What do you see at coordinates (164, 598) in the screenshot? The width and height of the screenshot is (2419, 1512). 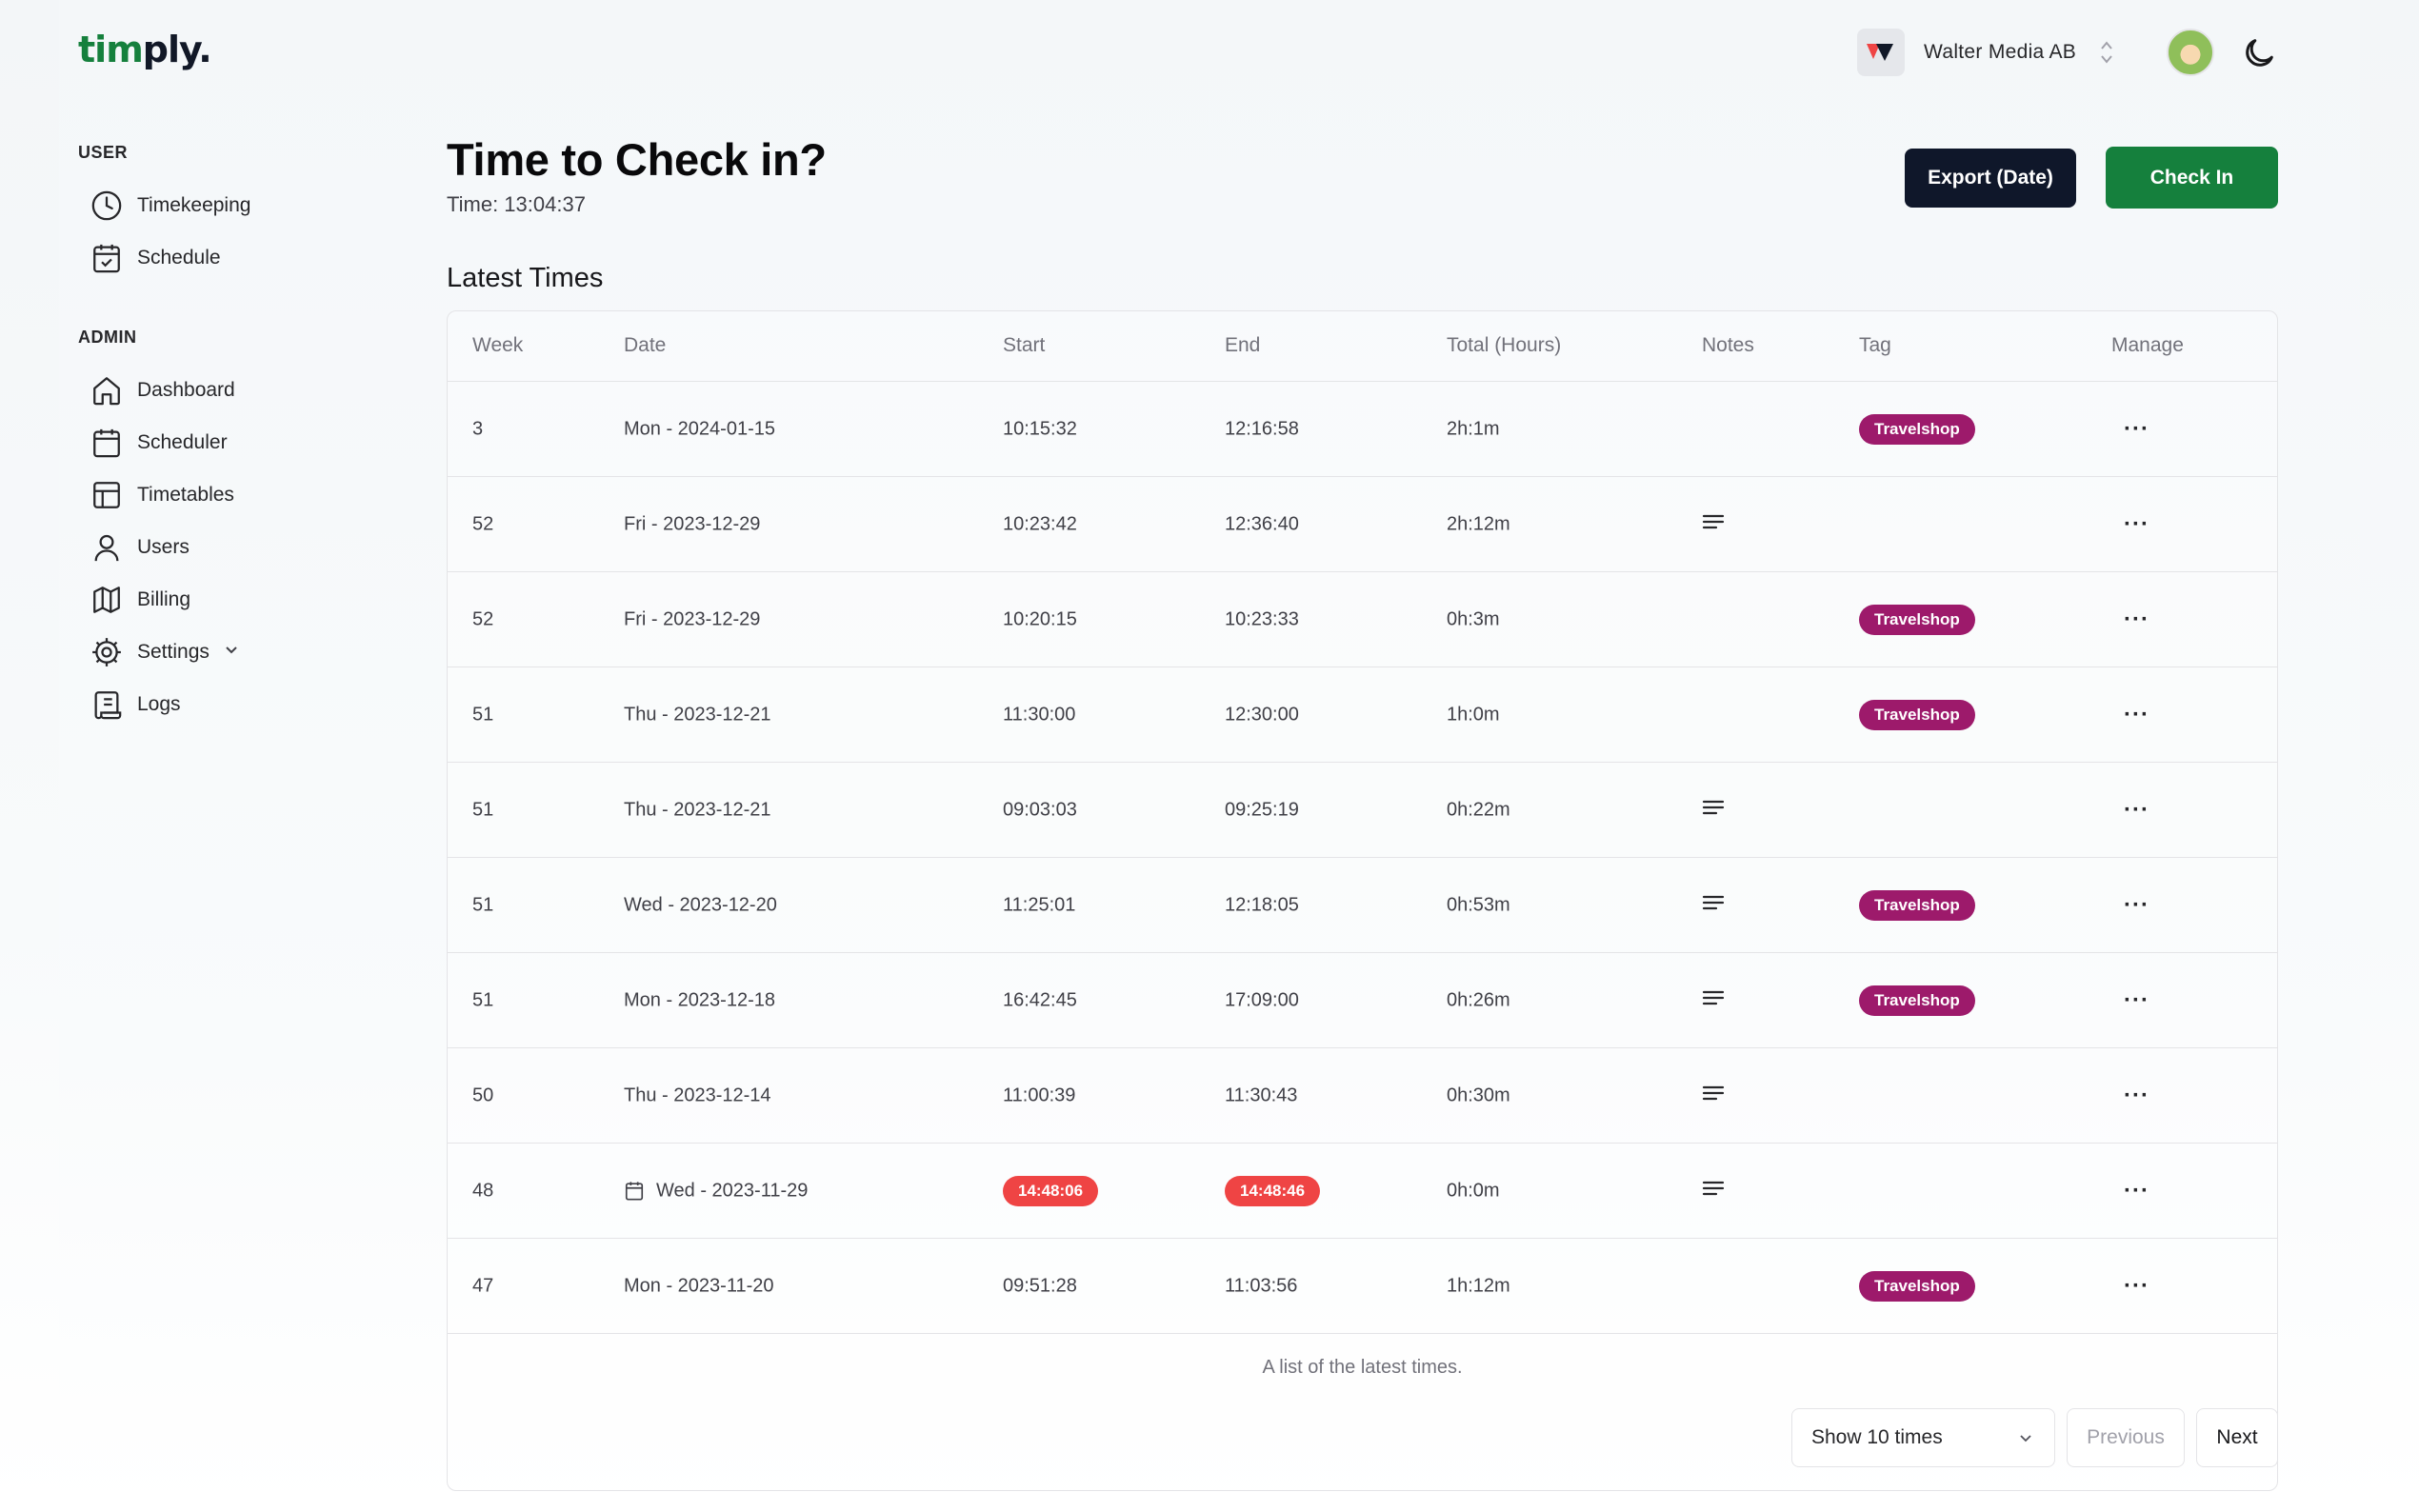 I see `sidebar-item-label: Billing` at bounding box center [164, 598].